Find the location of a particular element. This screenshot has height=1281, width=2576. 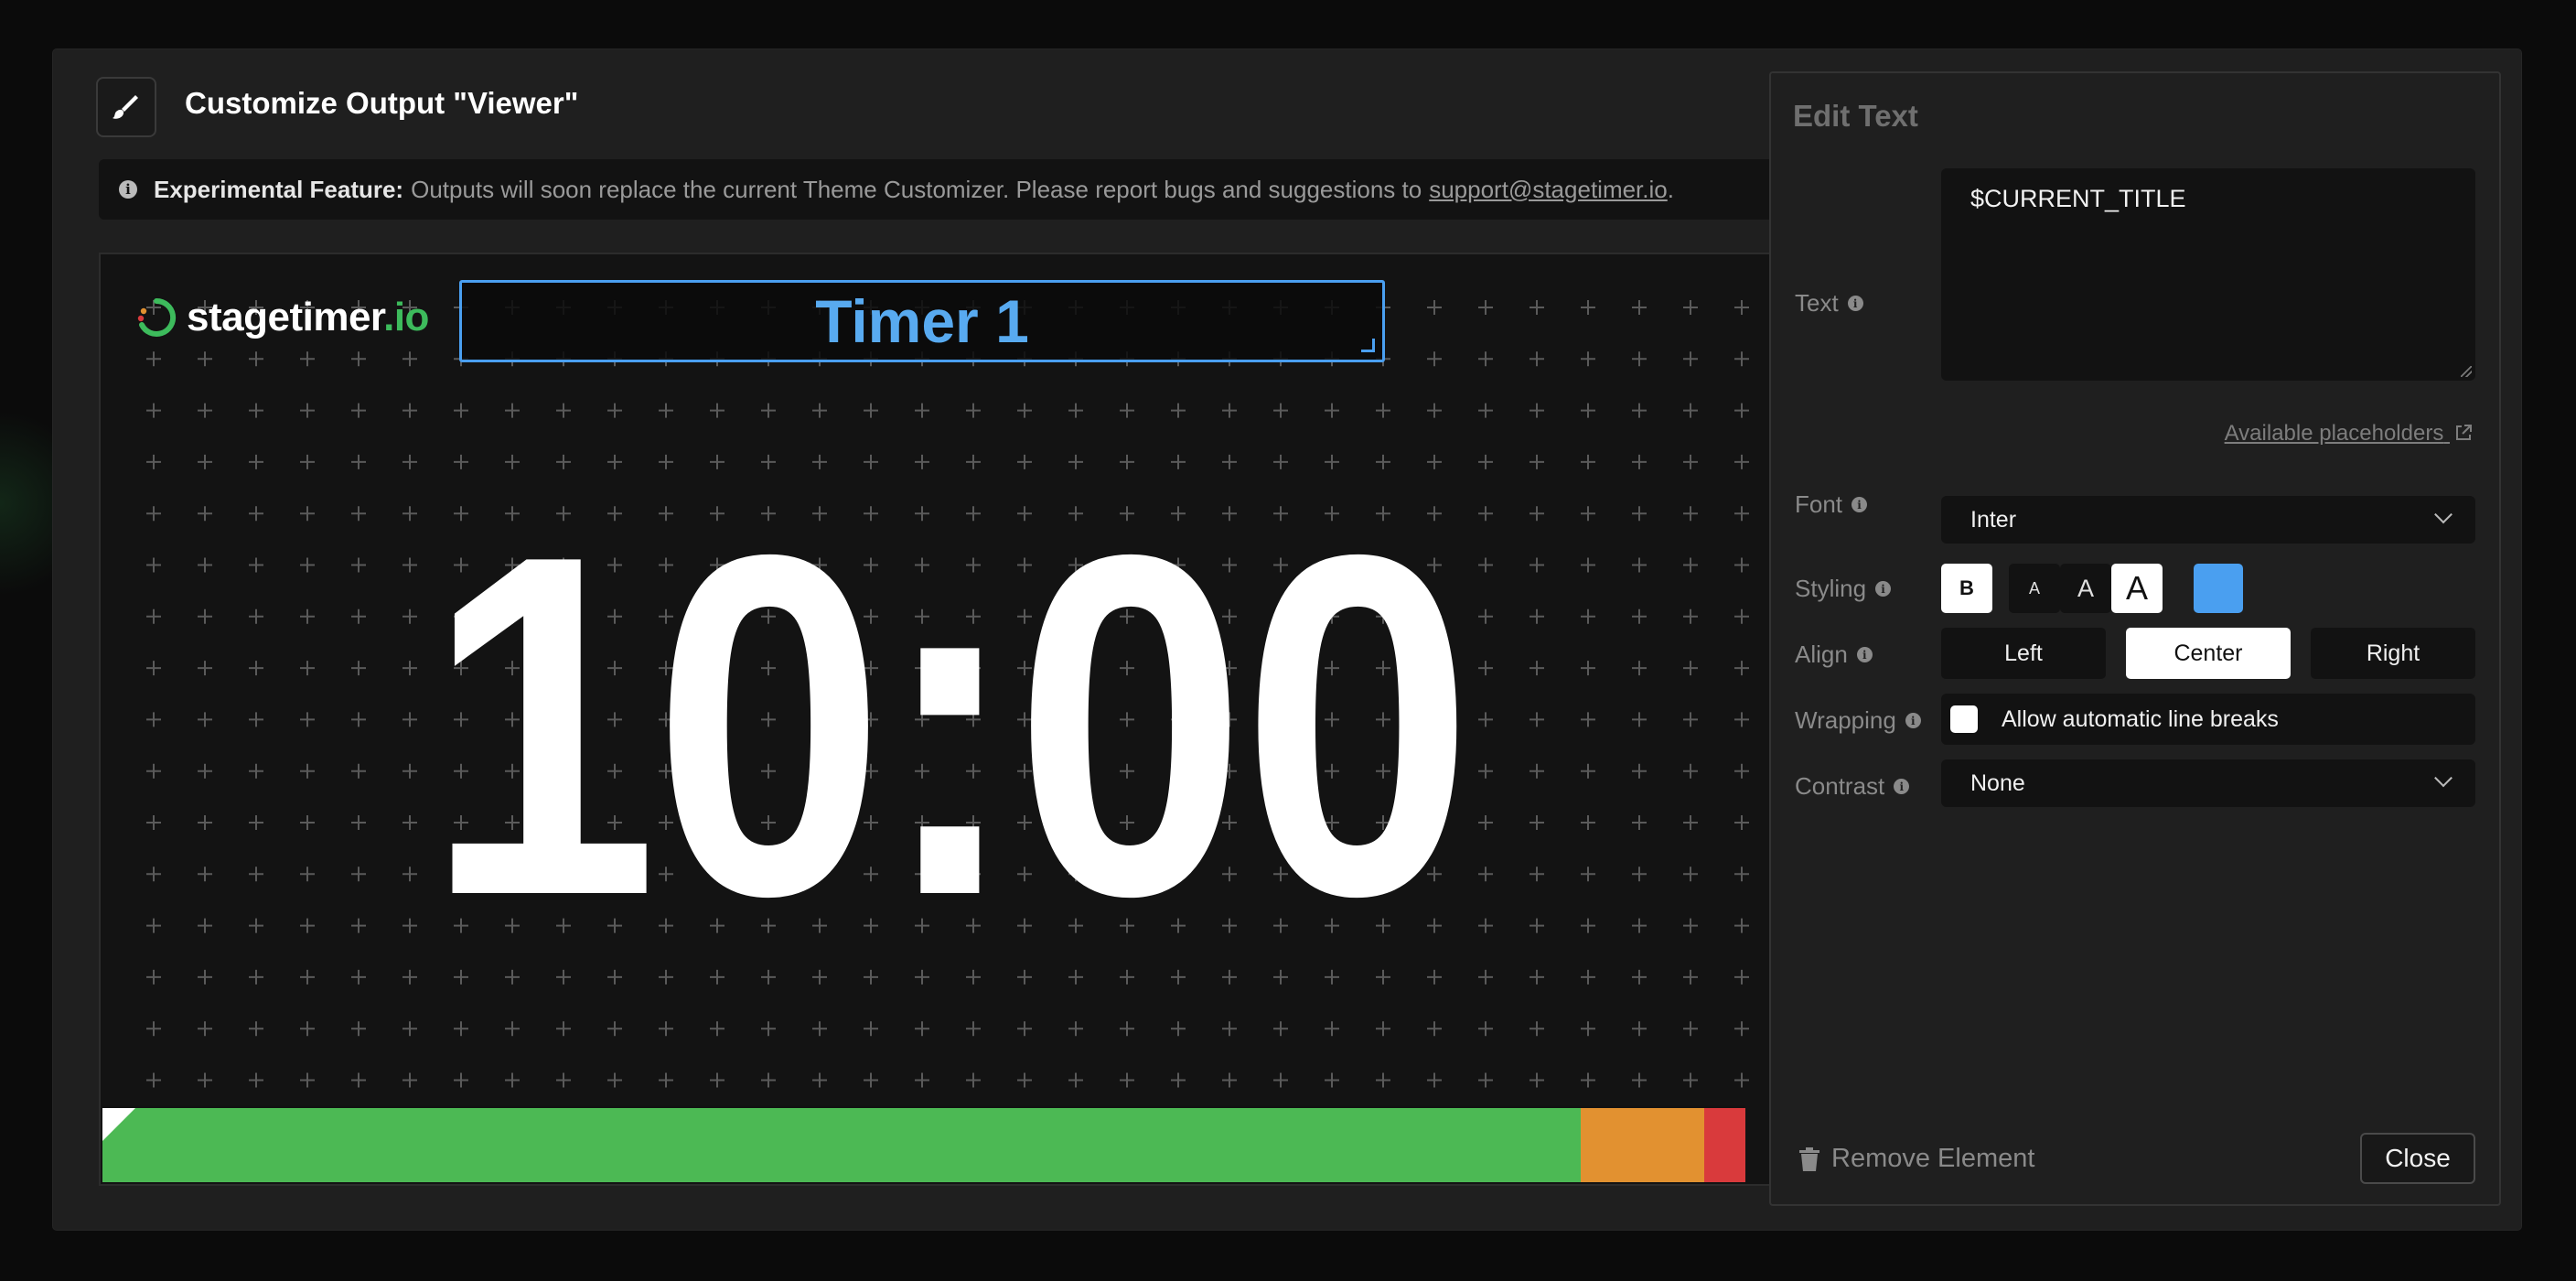

remove-element-button: Remove Element is located at coordinates (1916, 1159).